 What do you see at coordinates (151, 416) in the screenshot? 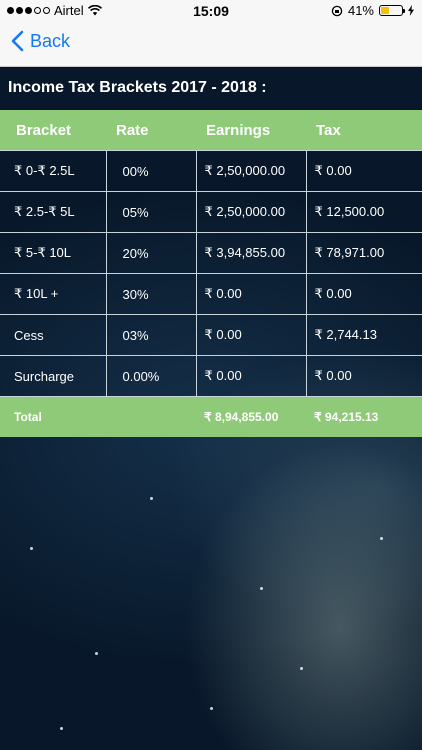
I see `total-rate-cell` at bounding box center [151, 416].